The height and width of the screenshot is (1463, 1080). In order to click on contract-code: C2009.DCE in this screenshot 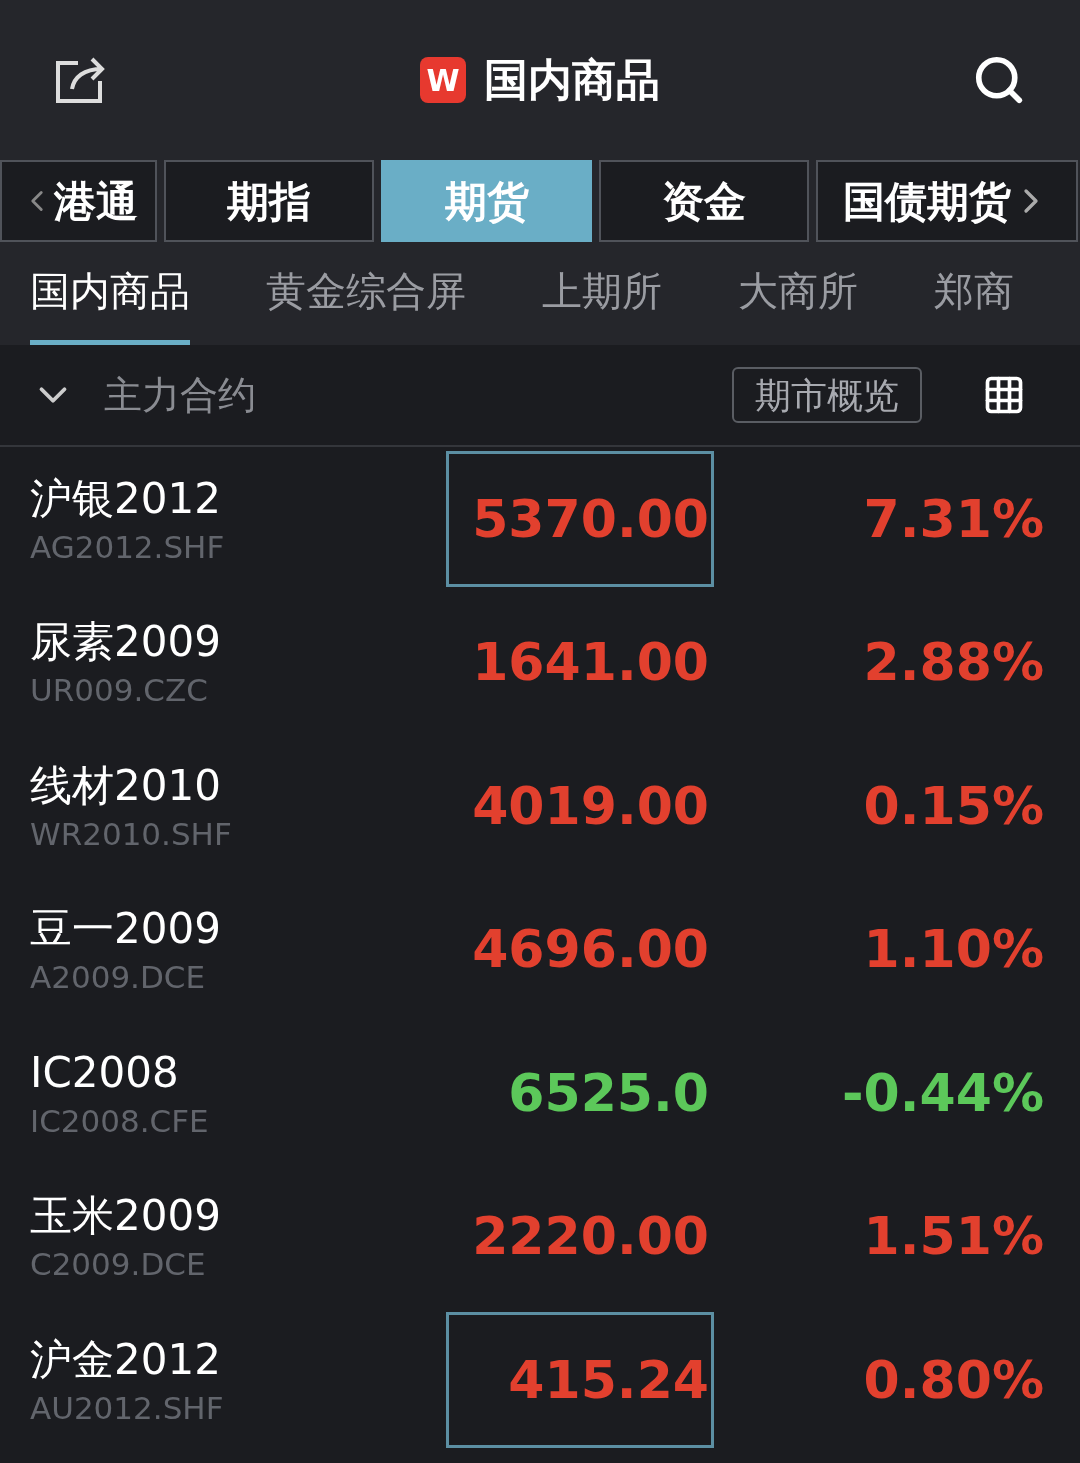, I will do `click(118, 1265)`.